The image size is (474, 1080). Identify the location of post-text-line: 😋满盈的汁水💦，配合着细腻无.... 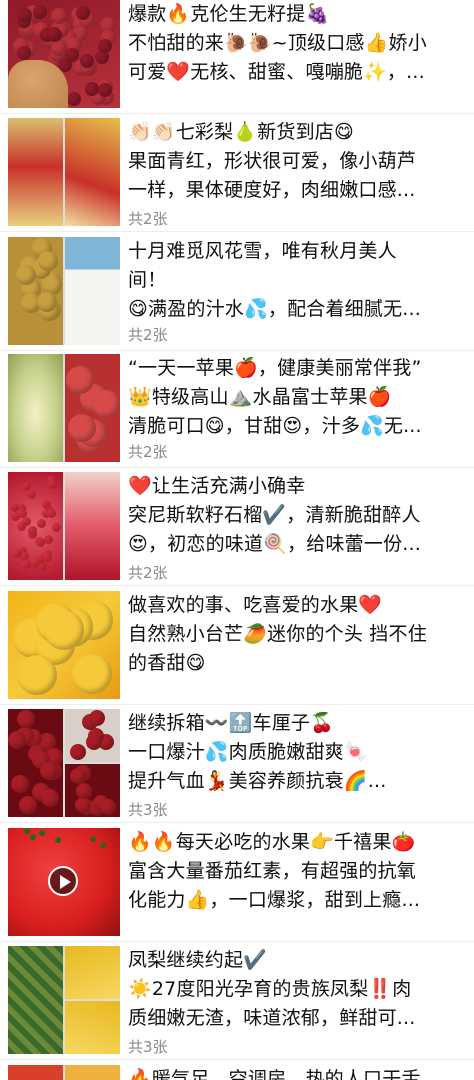
(274, 309).